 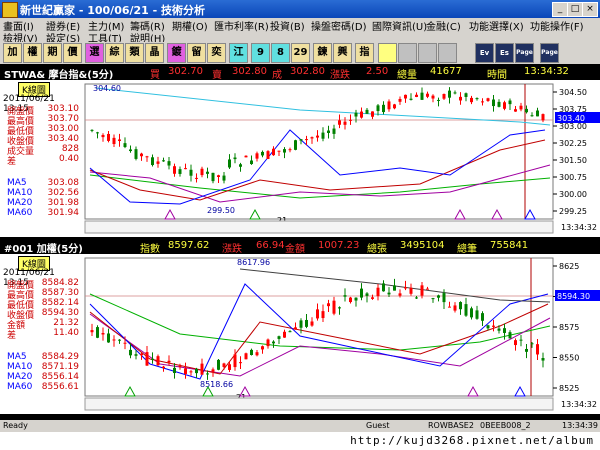 I want to click on toolbar-button: 奕, so click(x=216, y=53).